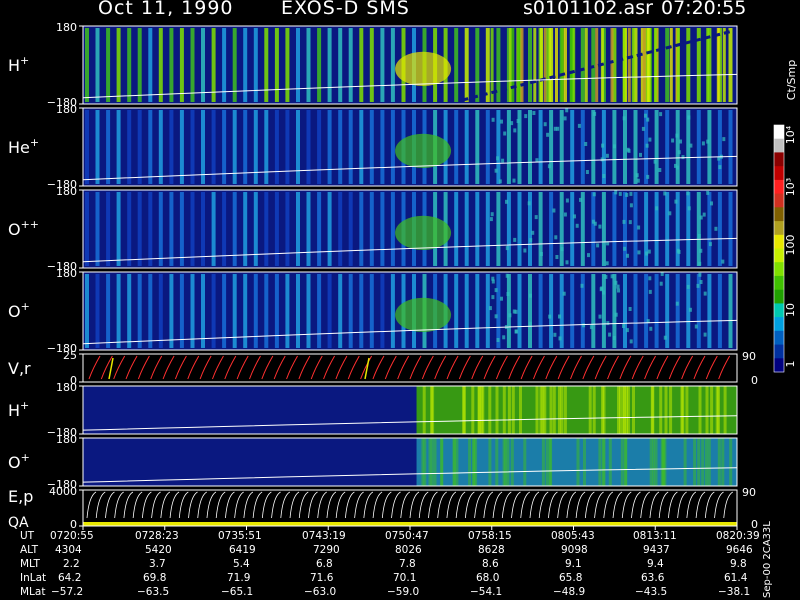 Image resolution: width=800 pixels, height=600 pixels. What do you see at coordinates (490, 564) in the screenshot?
I see `info-cell: 8.6` at bounding box center [490, 564].